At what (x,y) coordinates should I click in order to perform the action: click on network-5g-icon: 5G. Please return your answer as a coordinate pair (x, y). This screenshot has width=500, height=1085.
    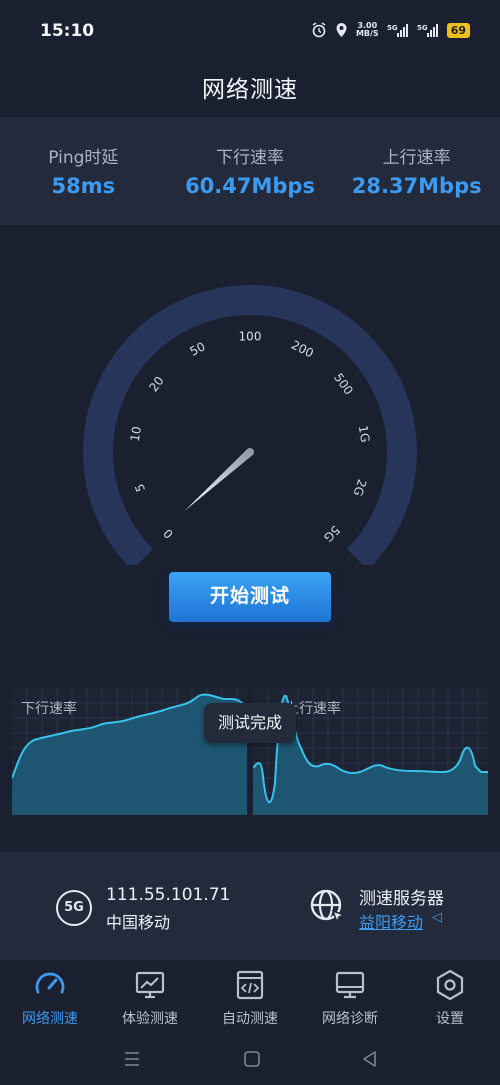
    Looking at the image, I should click on (74, 908).